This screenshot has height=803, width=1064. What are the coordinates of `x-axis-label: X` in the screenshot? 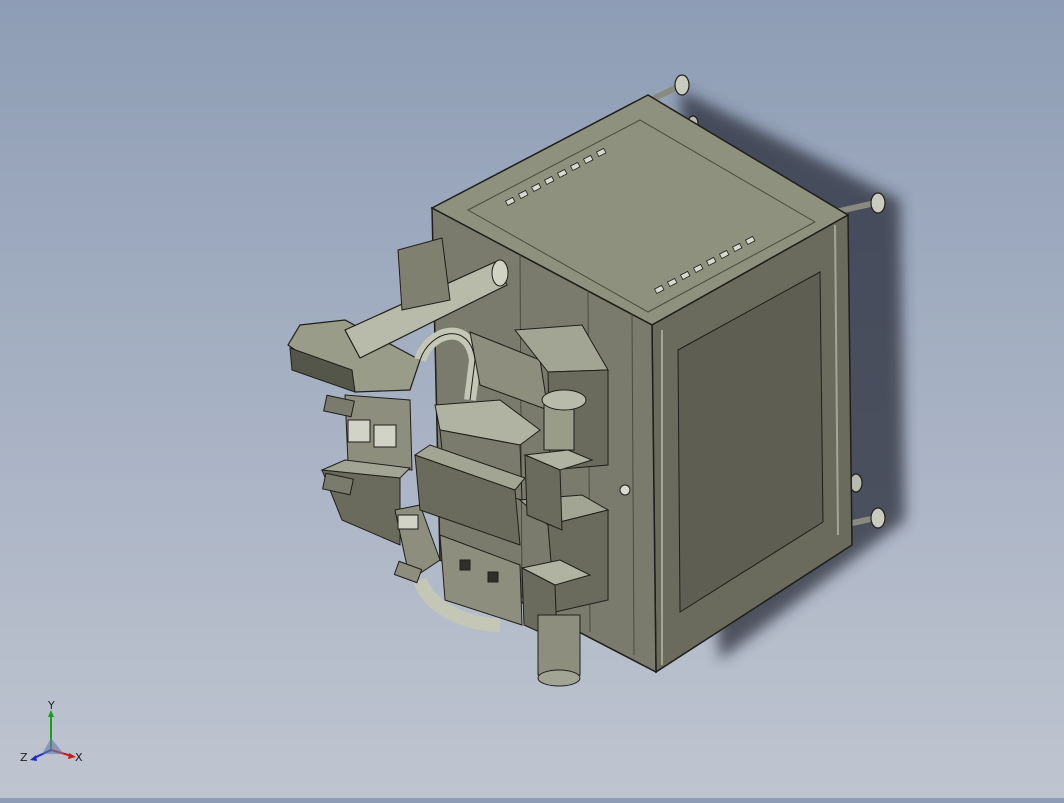 It's located at (79, 757).